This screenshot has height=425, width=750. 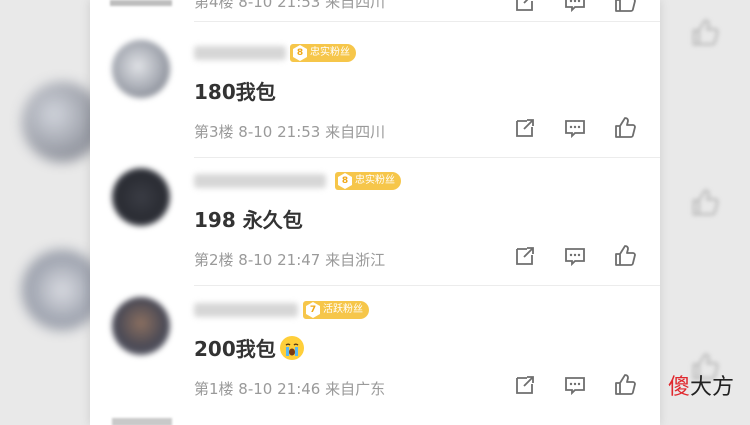 I want to click on watermark: 傻大方, so click(x=701, y=385).